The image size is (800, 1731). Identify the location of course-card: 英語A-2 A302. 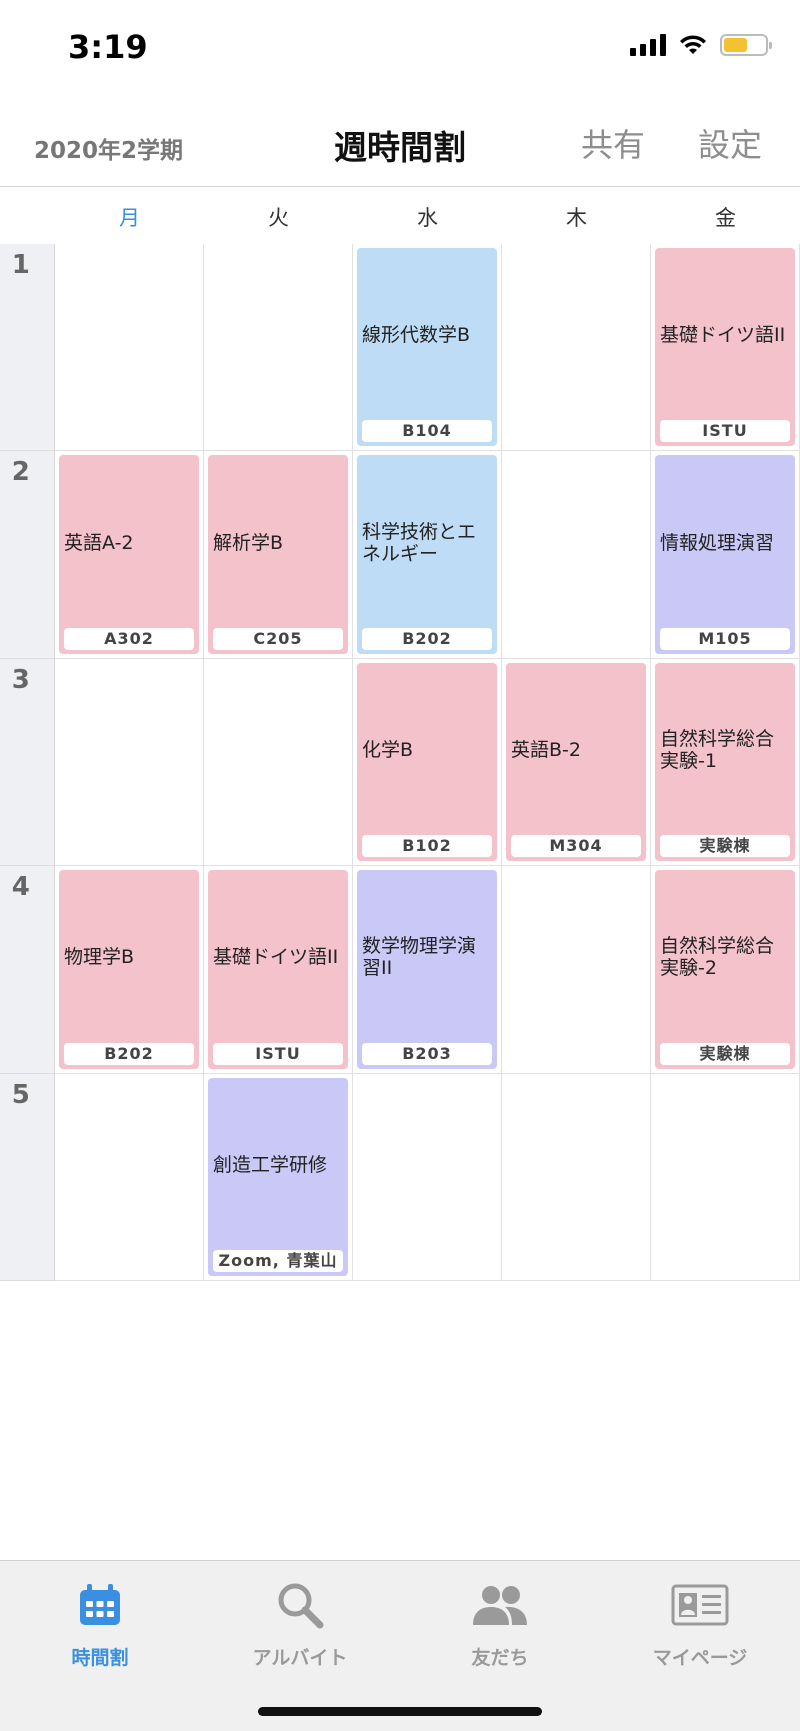
(129, 554).